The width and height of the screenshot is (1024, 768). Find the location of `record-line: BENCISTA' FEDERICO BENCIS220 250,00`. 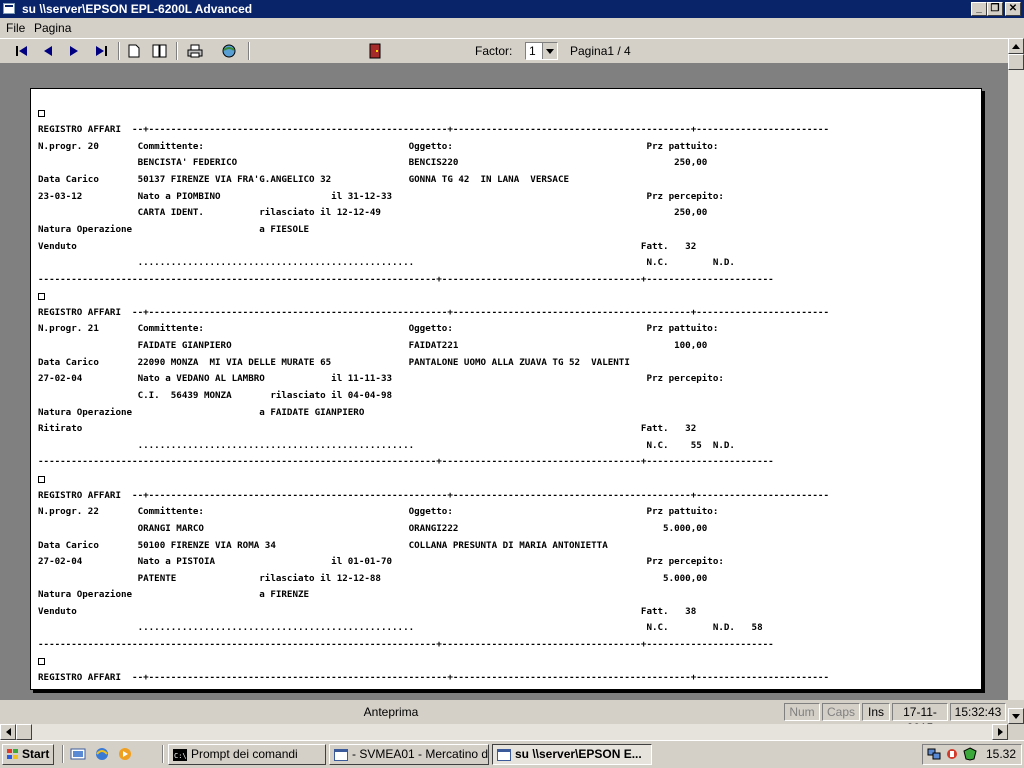

record-line: BENCISTA' FEDERICO BENCIS220 250,00 is located at coordinates (373, 162).